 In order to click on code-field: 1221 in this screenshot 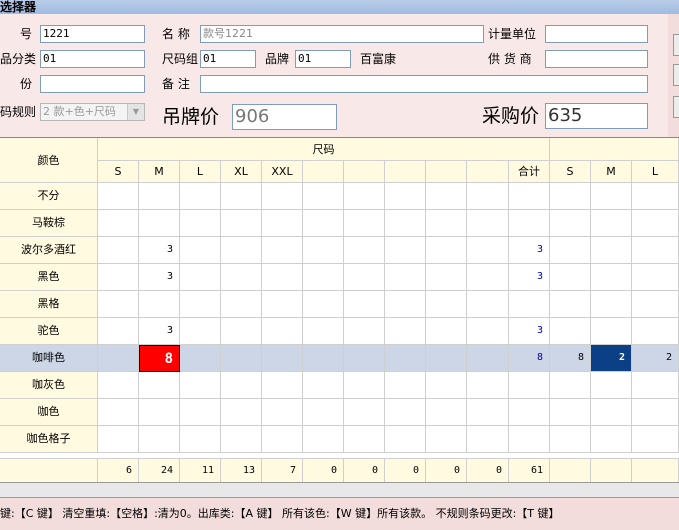, I will do `click(92, 34)`.